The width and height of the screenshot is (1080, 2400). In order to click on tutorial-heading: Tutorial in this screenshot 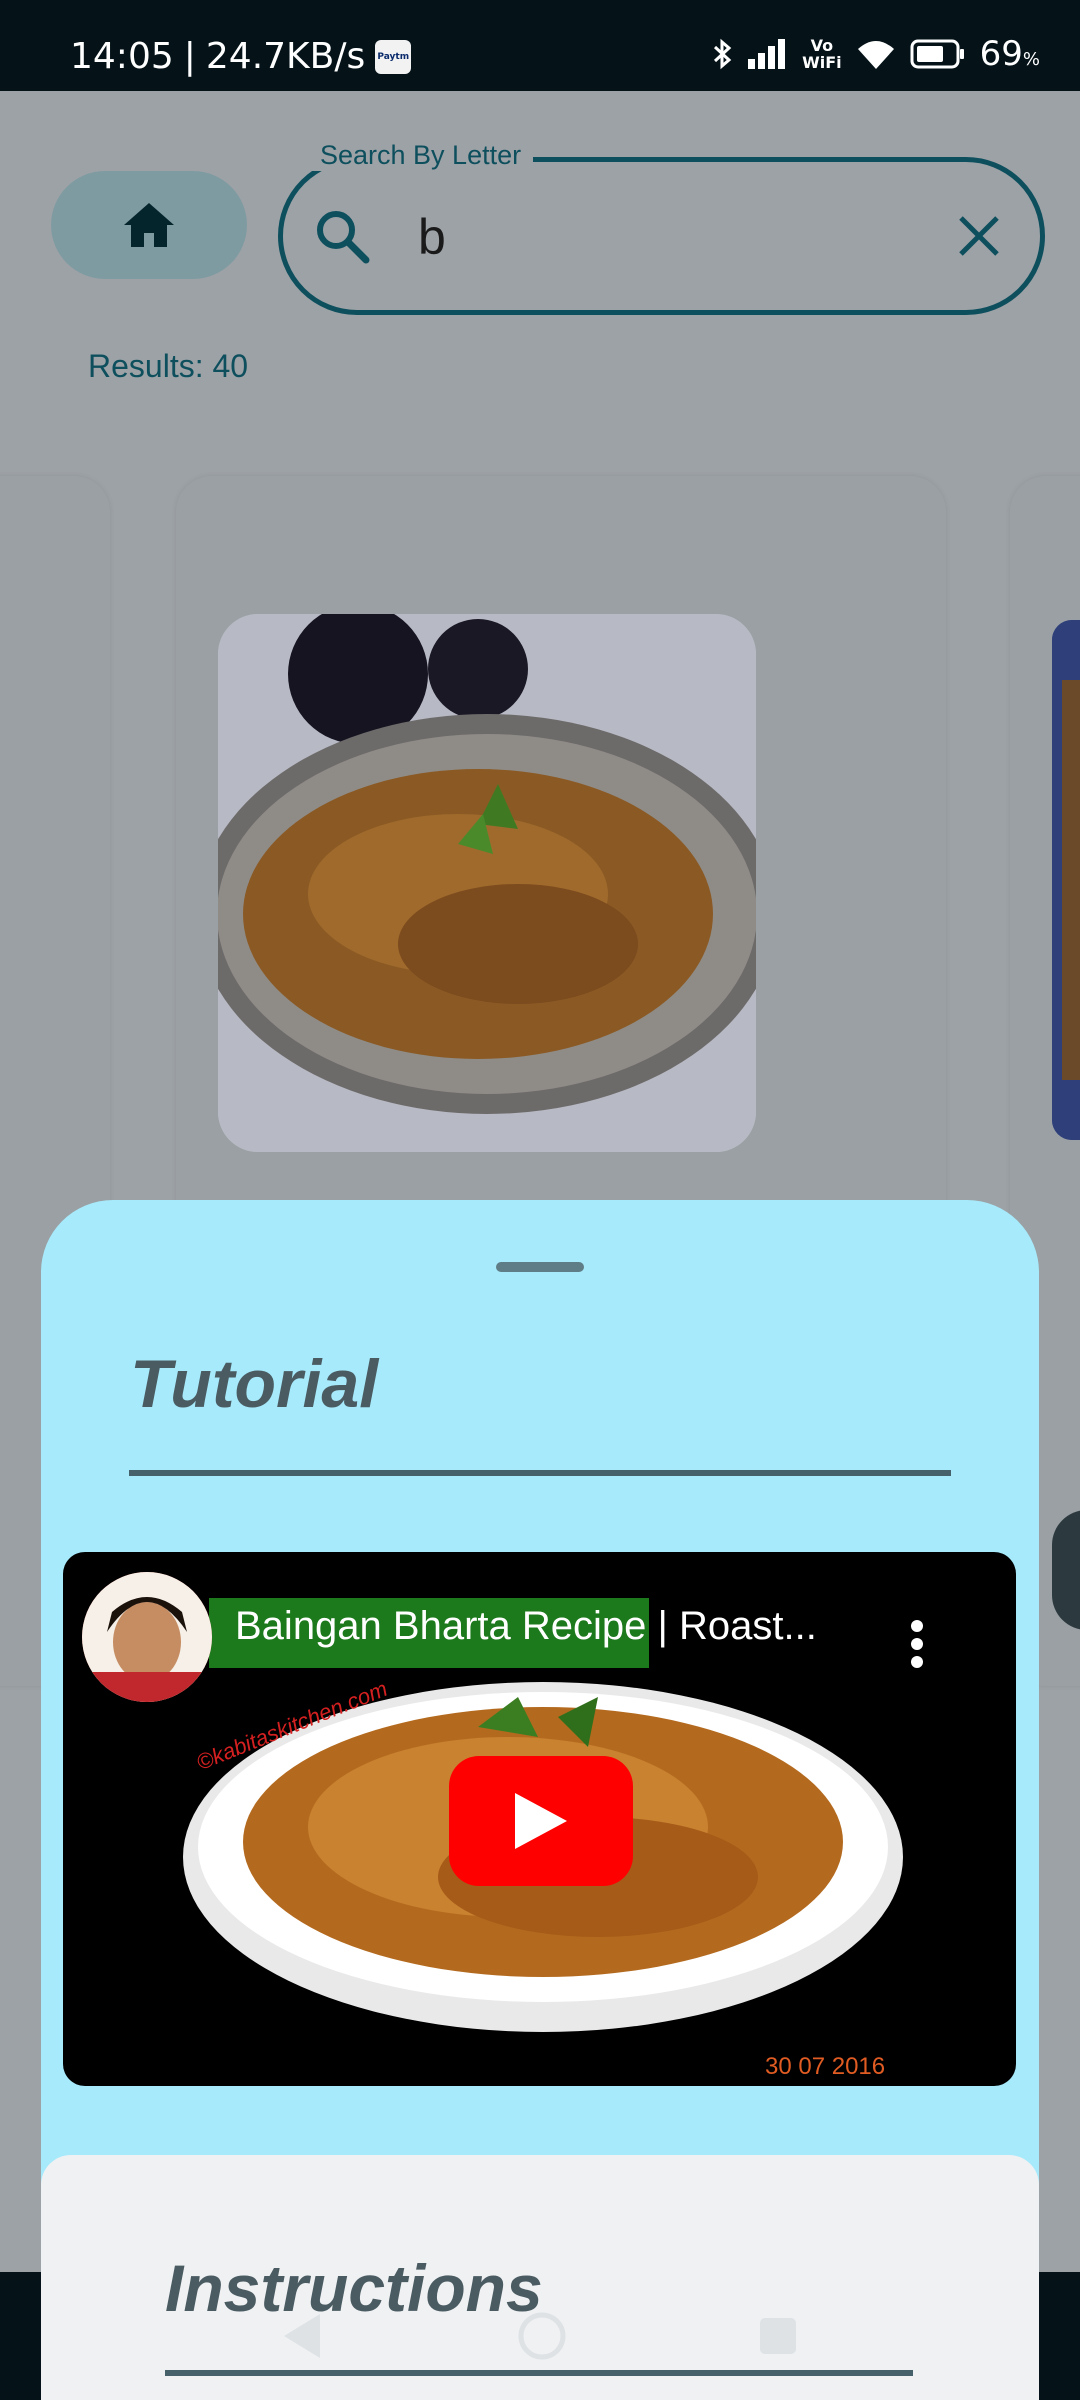, I will do `click(254, 1384)`.